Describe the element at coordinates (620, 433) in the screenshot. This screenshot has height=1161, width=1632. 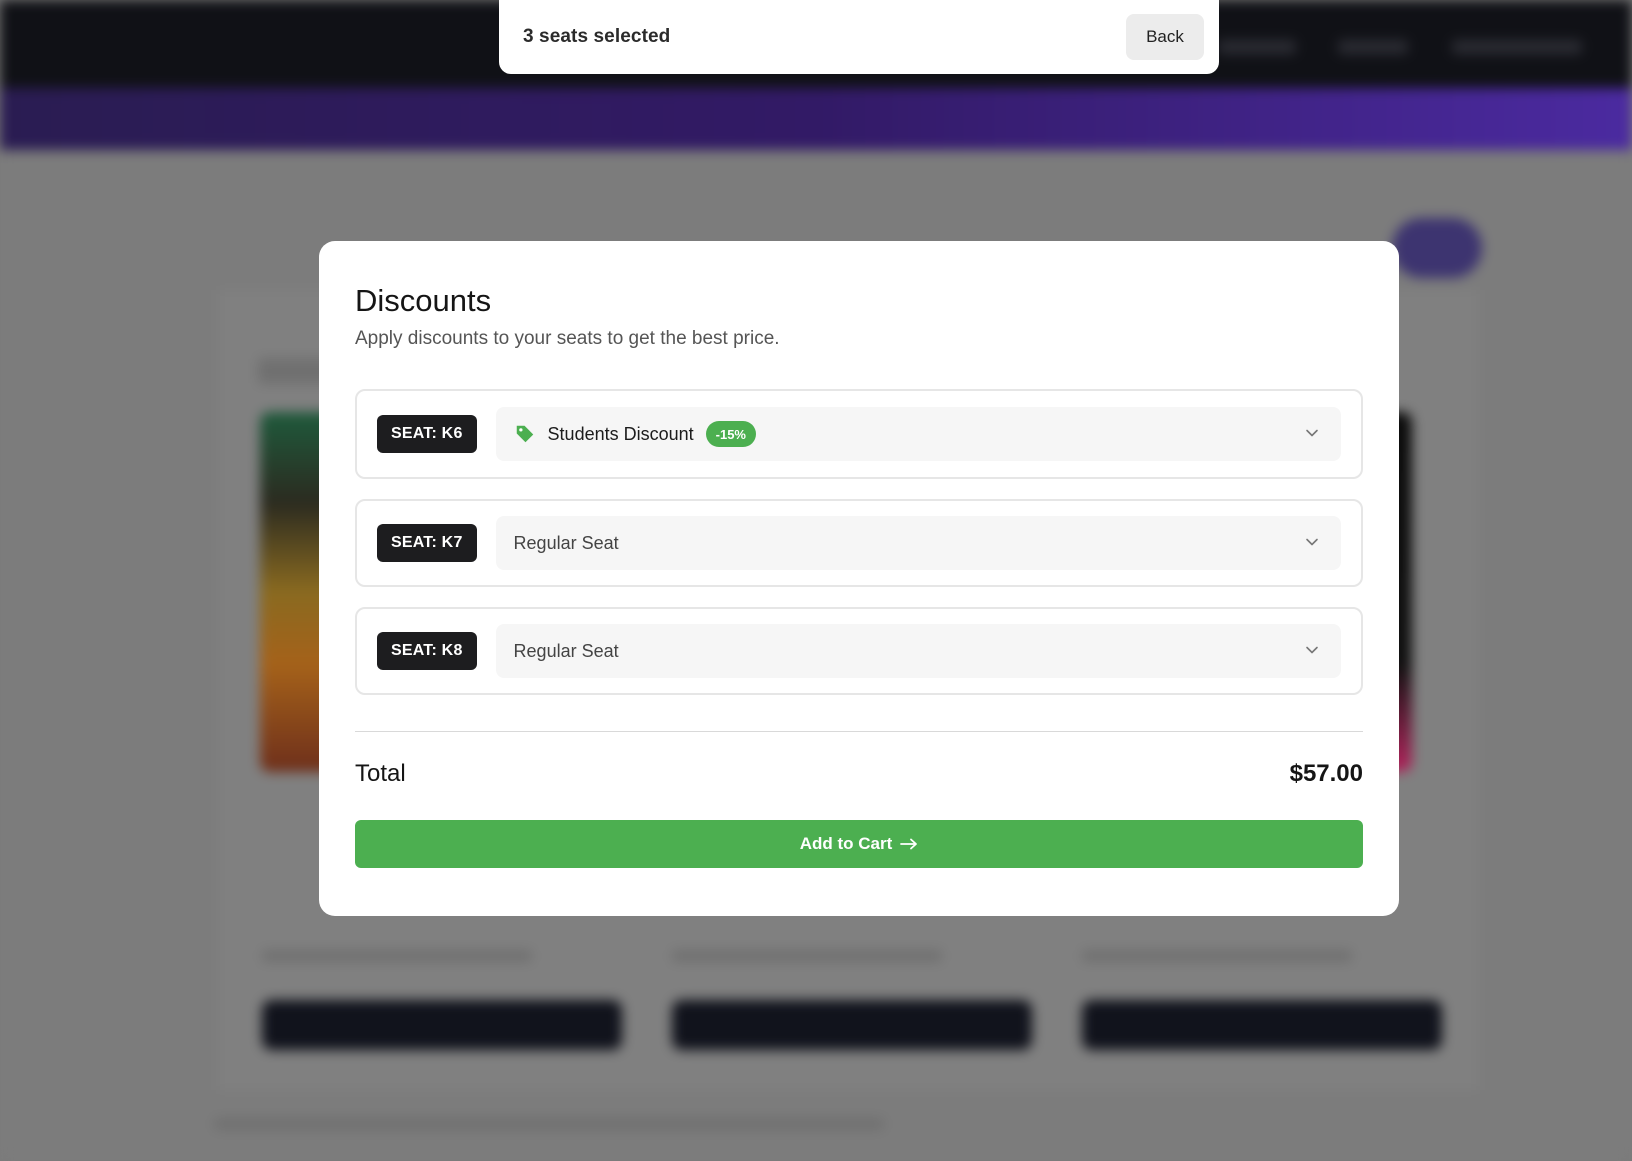
I see `discount-select-value: Students Discount` at that location.